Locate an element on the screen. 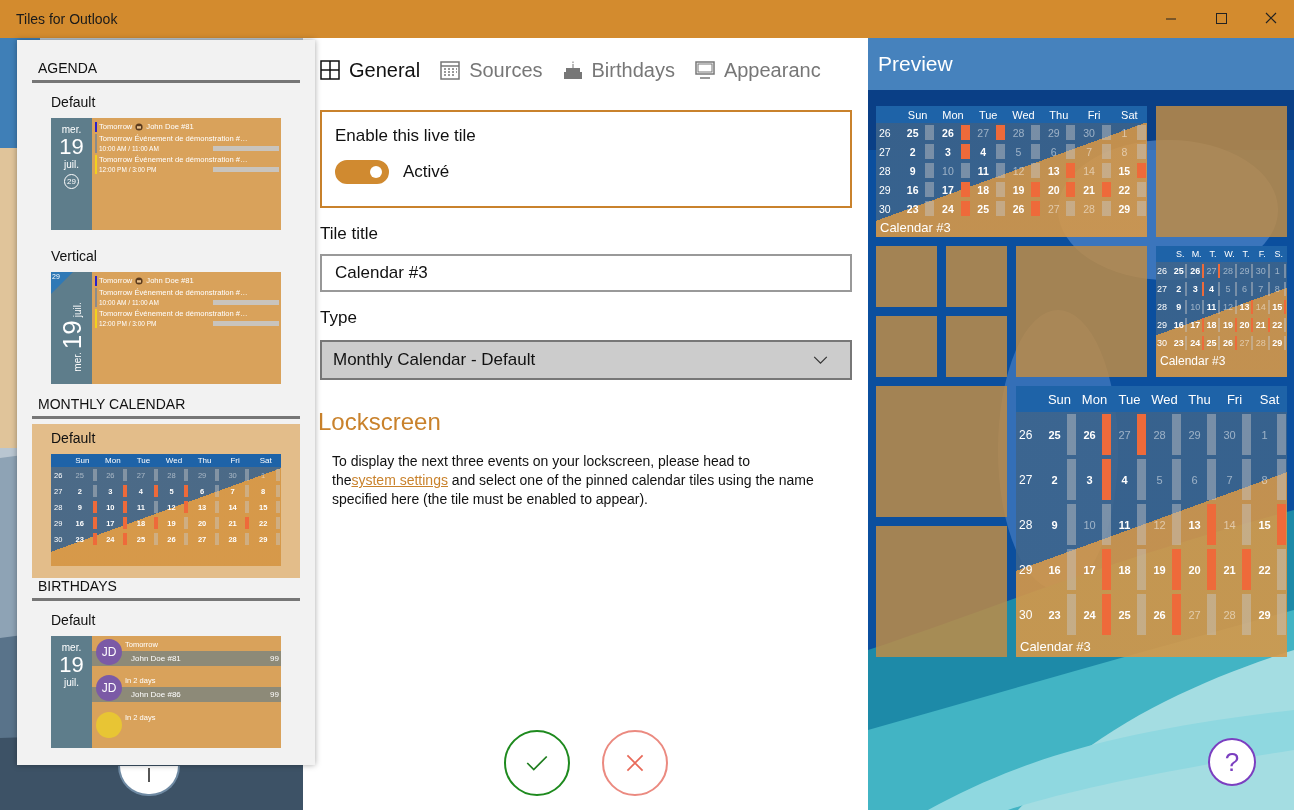 This screenshot has width=1294, height=810. field-label: Type is located at coordinates (339, 318).